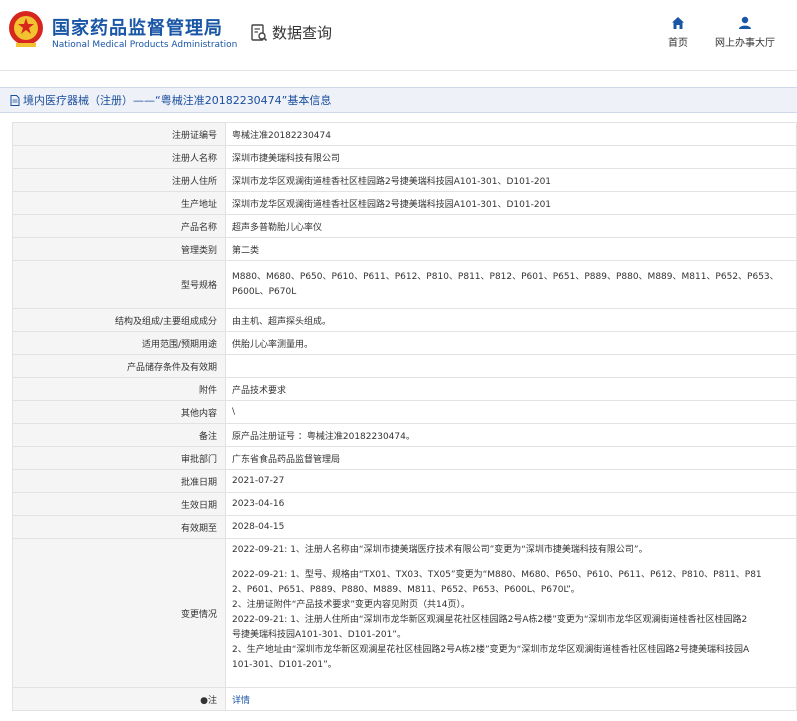 The width and height of the screenshot is (797, 721). I want to click on table-row: 生效日期 2023-04-16, so click(404, 504).